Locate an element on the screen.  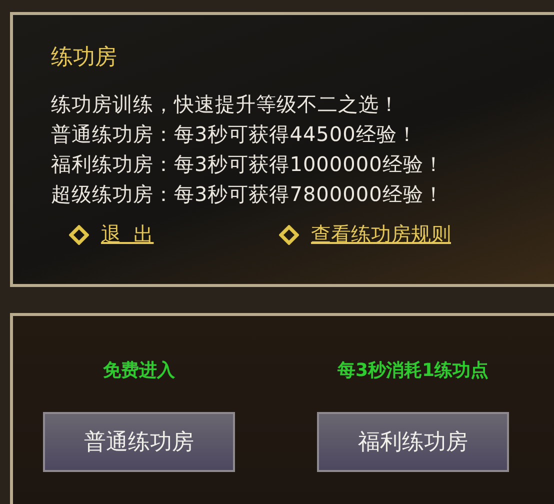
link: 退 出 is located at coordinates (127, 234).